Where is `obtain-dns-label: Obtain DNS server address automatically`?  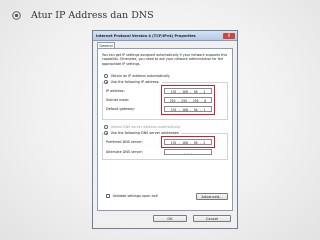 obtain-dns-label: Obtain DNS server address automatically is located at coordinates (145, 127).